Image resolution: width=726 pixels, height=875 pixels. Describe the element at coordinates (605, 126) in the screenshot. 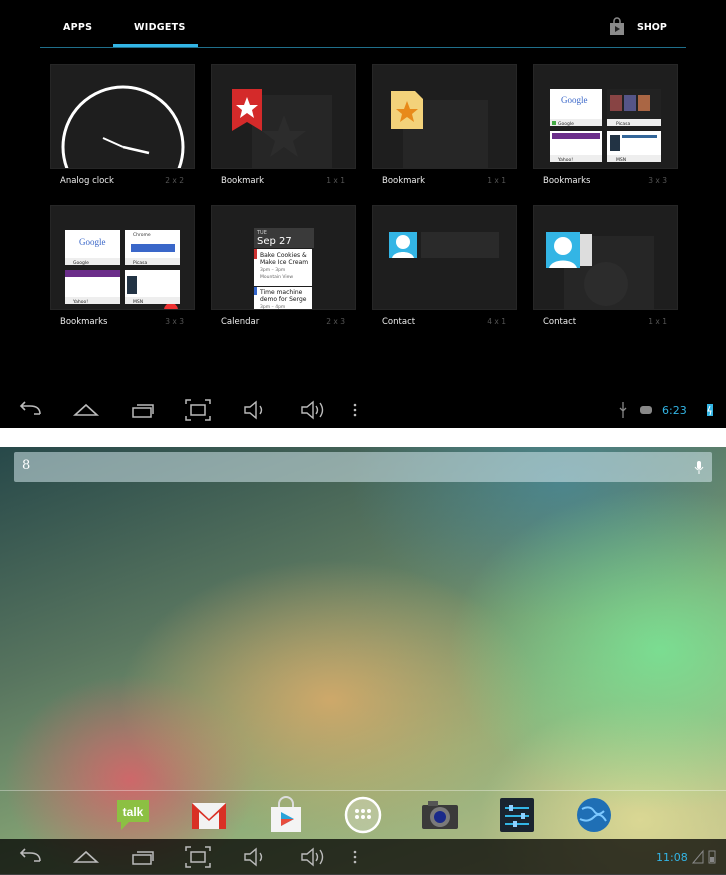

I see `bookmarks-preview: Google Google Picasa Yahoo! MSN` at that location.